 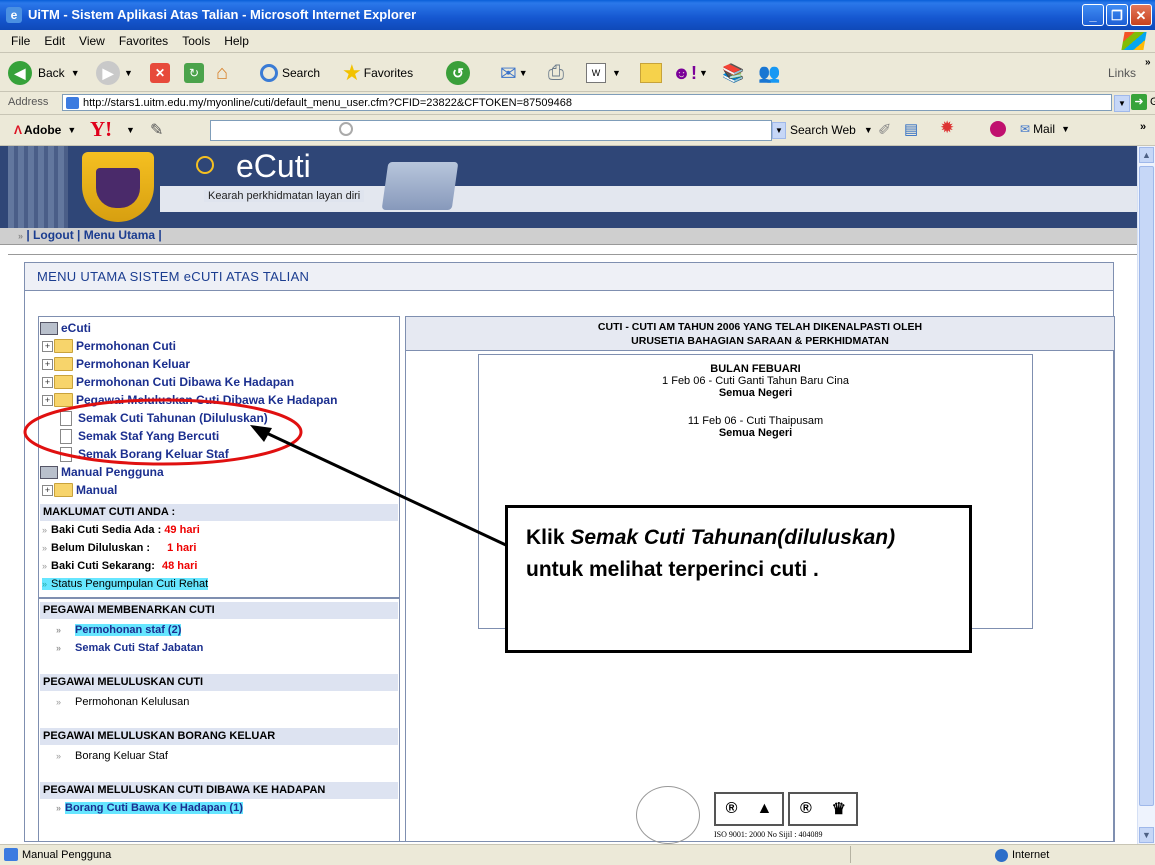 What do you see at coordinates (121, 530) in the screenshot?
I see `baki-sedia-ada-row: » Baki Cuti Sedia Ada : 49 hari` at bounding box center [121, 530].